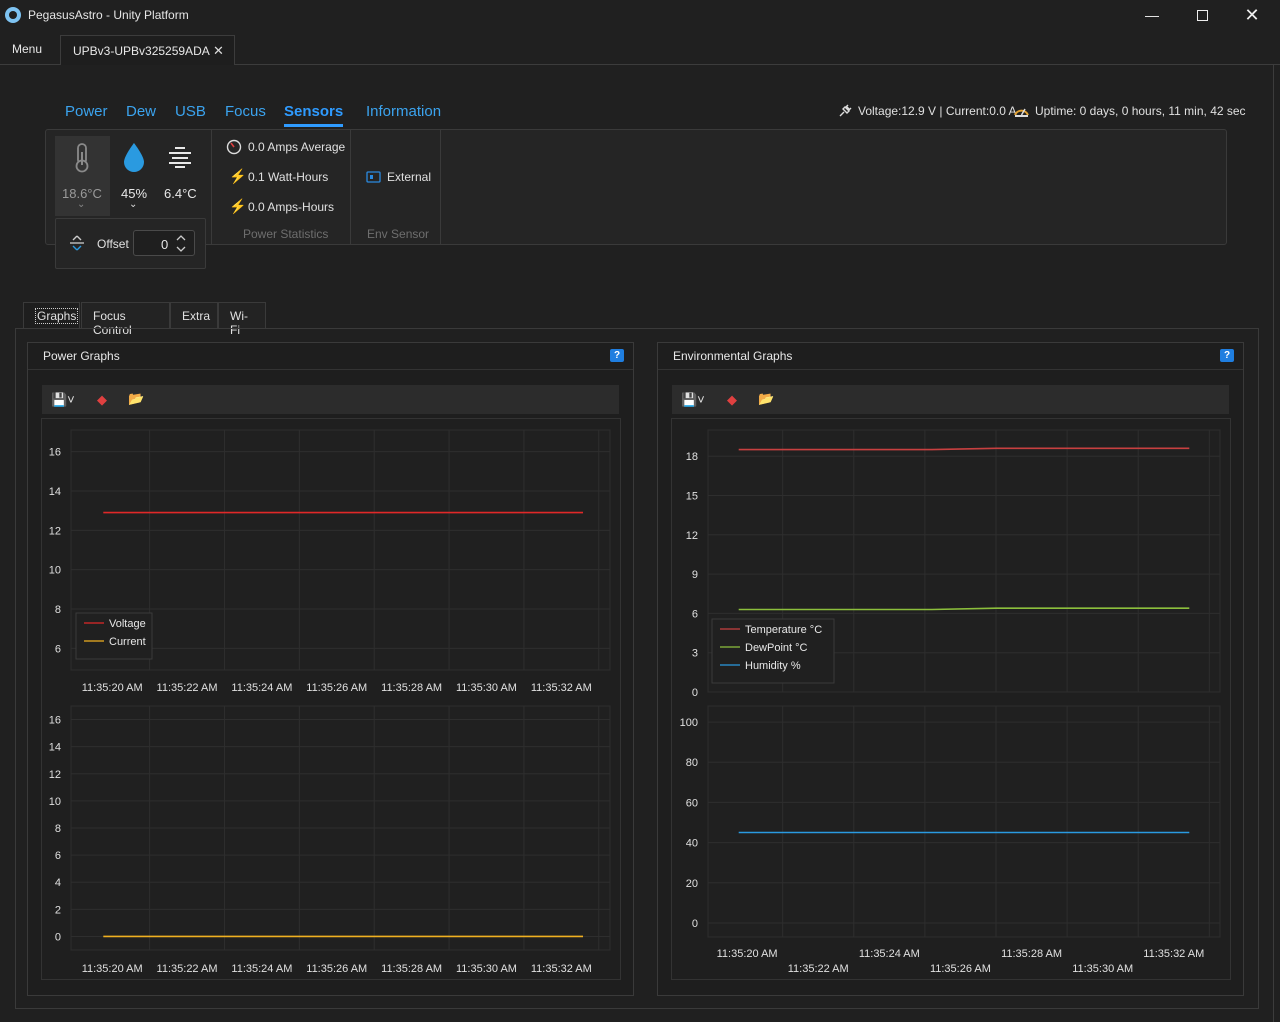 The height and width of the screenshot is (1022, 1280). I want to click on env-graphs-title: Environmental Graphs, so click(733, 356).